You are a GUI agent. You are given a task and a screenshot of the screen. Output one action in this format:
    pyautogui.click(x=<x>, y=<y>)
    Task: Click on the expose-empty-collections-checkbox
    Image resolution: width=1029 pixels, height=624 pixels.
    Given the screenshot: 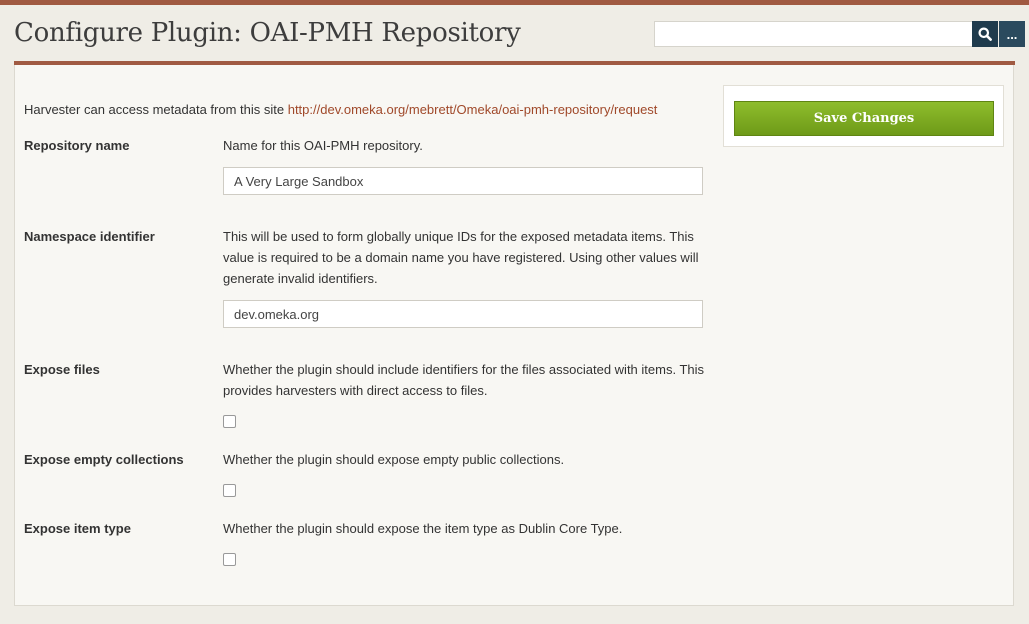 What is the action you would take?
    pyautogui.click(x=229, y=490)
    